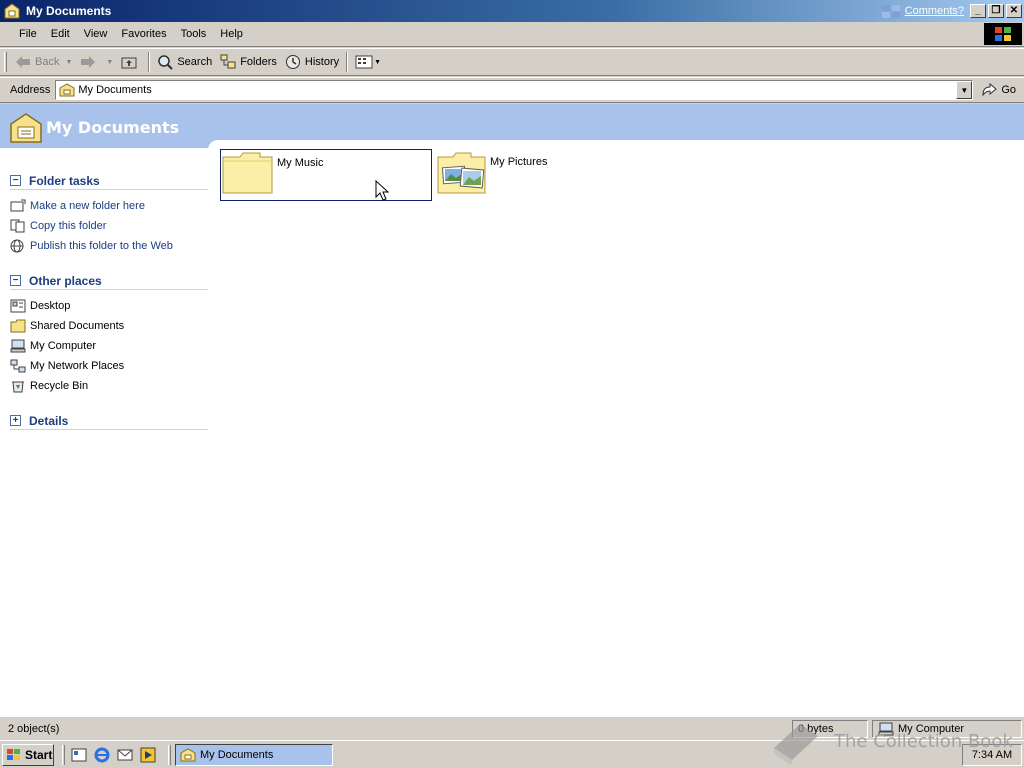  What do you see at coordinates (96, 34) in the screenshot?
I see `menu-view: View` at bounding box center [96, 34].